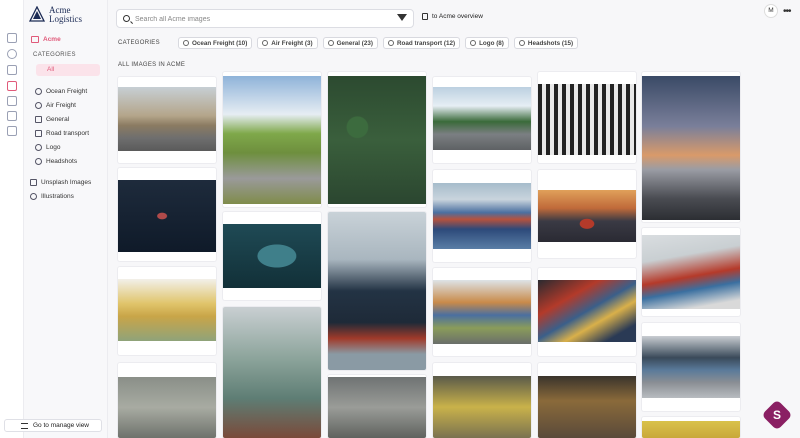 This screenshot has height=438, width=800. Describe the element at coordinates (58, 119) in the screenshot. I see `sidebar-item-label: General` at that location.